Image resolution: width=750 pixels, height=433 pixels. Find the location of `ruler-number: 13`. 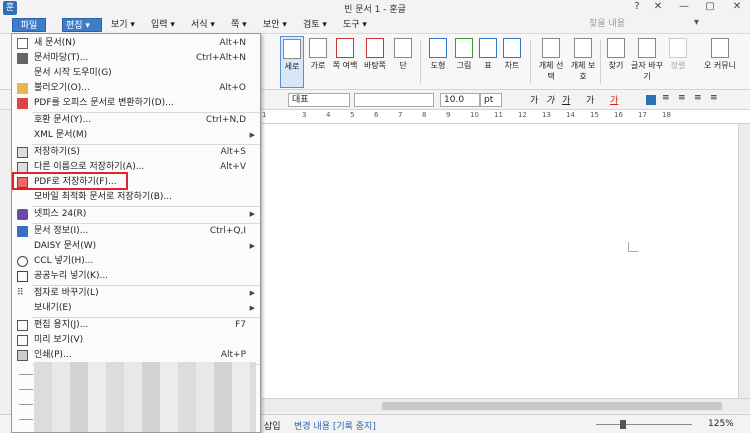

ruler-number: 13 is located at coordinates (546, 115).